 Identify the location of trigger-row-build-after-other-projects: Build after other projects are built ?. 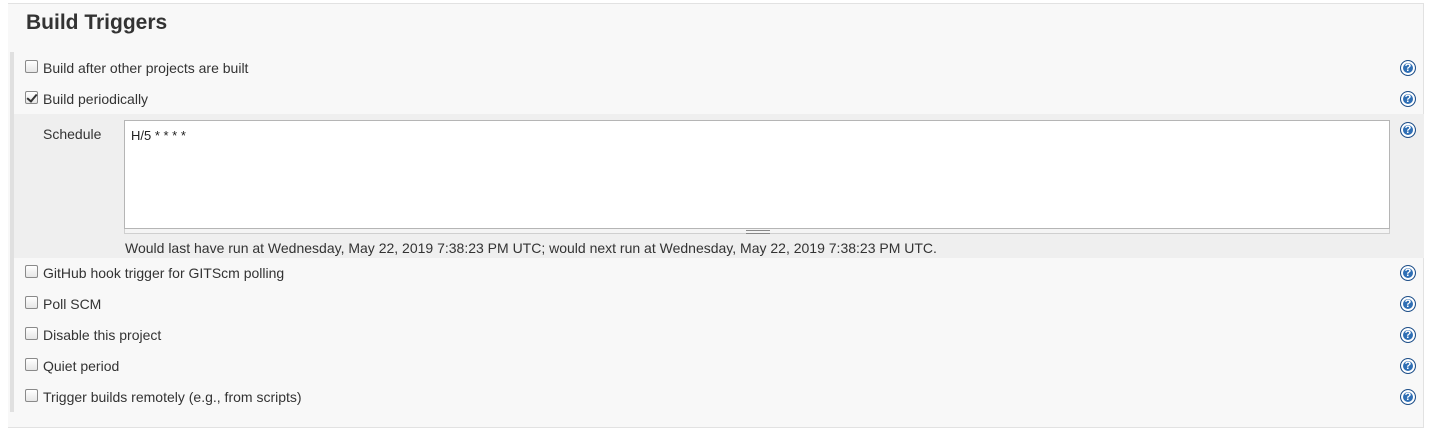
(719, 68).